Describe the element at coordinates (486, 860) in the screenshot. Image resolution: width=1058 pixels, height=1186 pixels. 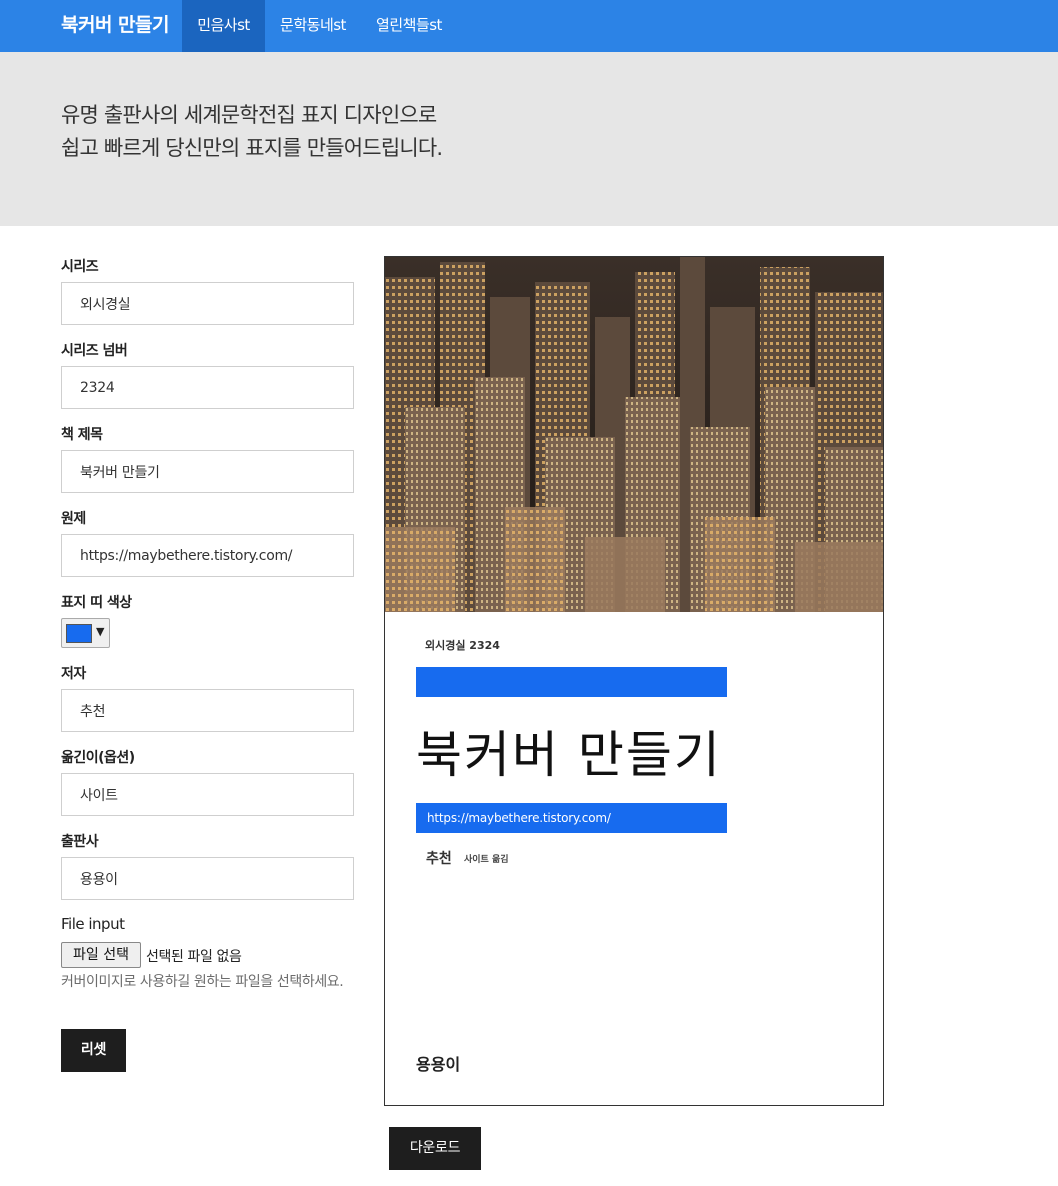
I see `cover-translator: 사이트 옮김` at that location.